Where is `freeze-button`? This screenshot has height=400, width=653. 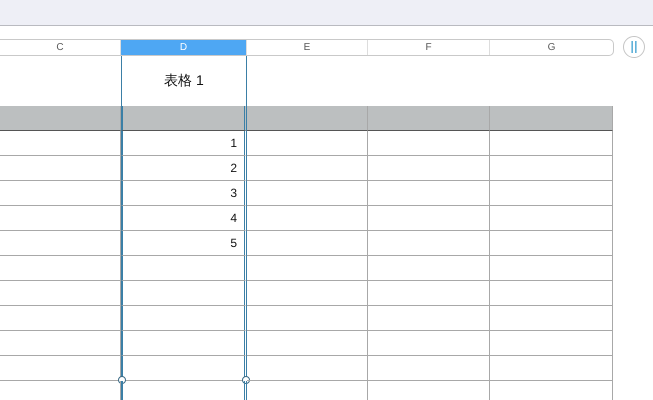
freeze-button is located at coordinates (634, 47).